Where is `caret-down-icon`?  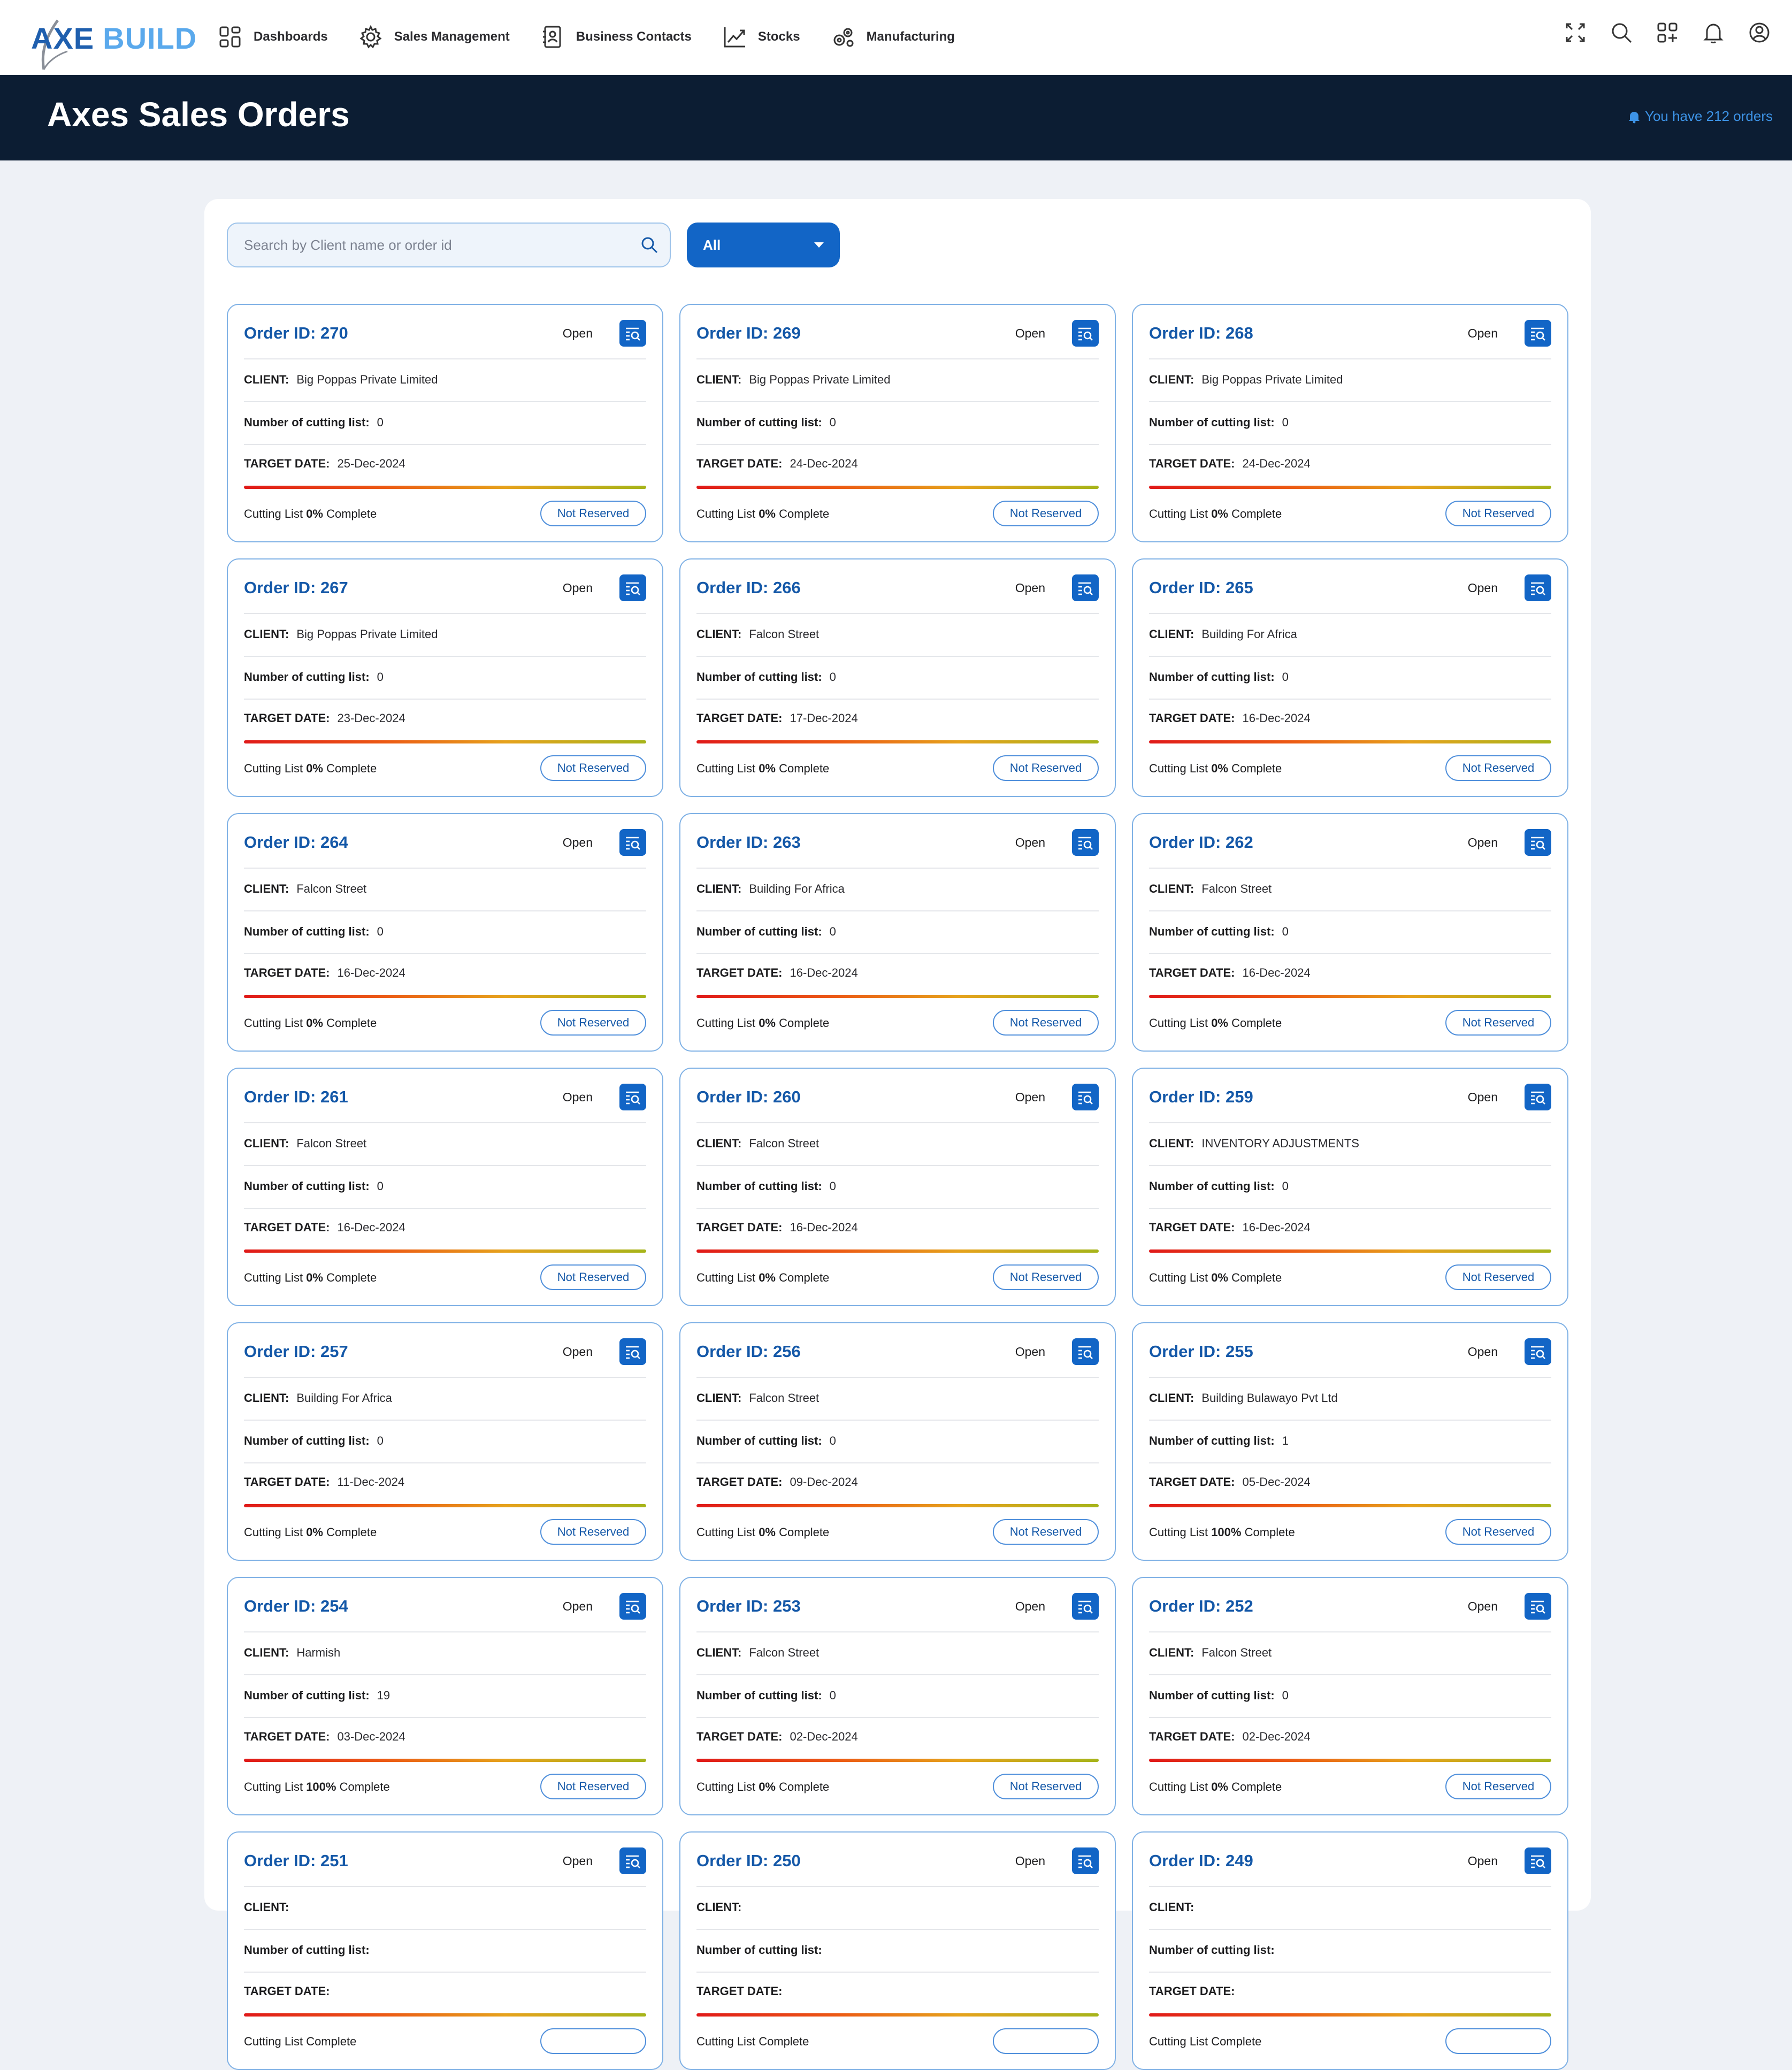
caret-down-icon is located at coordinates (819, 245).